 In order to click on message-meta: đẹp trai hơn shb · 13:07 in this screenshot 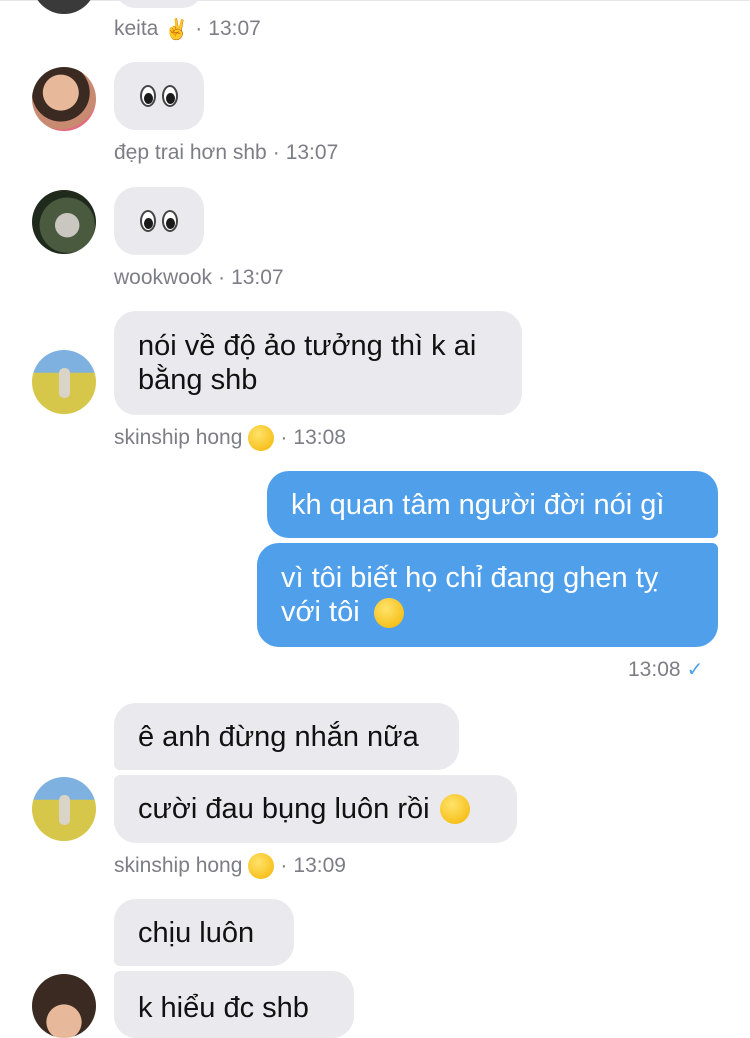, I will do `click(226, 153)`.